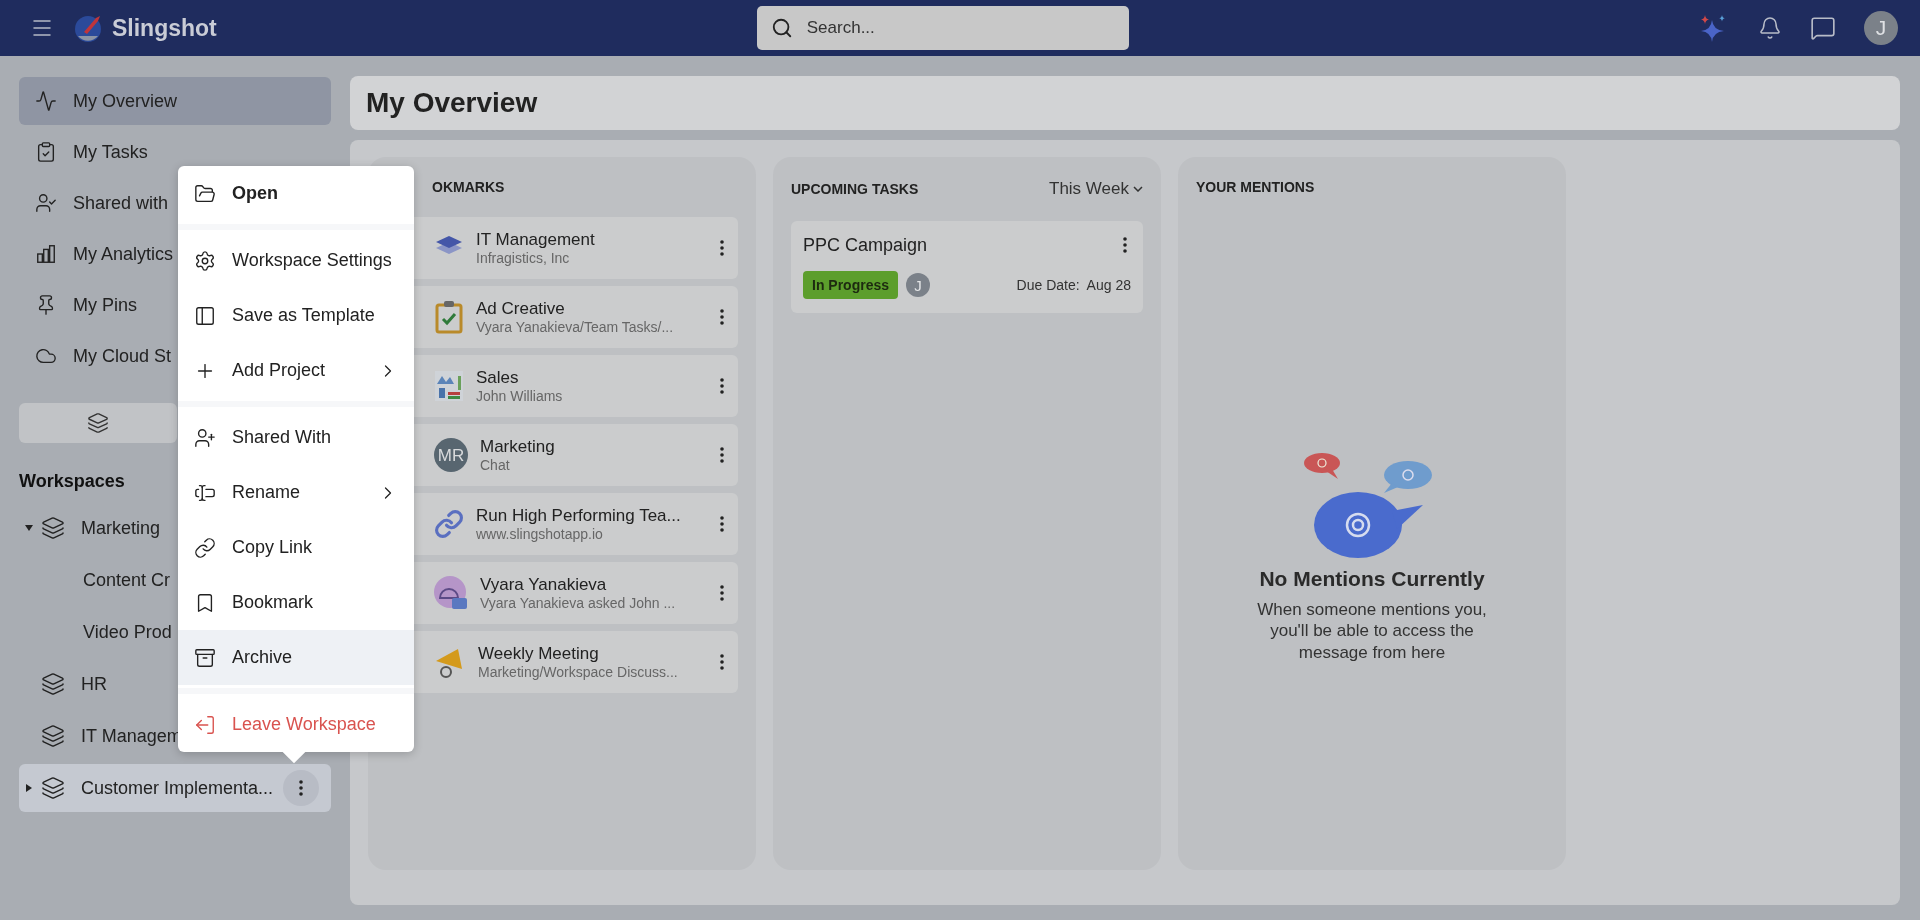  Describe the element at coordinates (495, 465) in the screenshot. I see `saved-item-subtitle: Chat` at that location.